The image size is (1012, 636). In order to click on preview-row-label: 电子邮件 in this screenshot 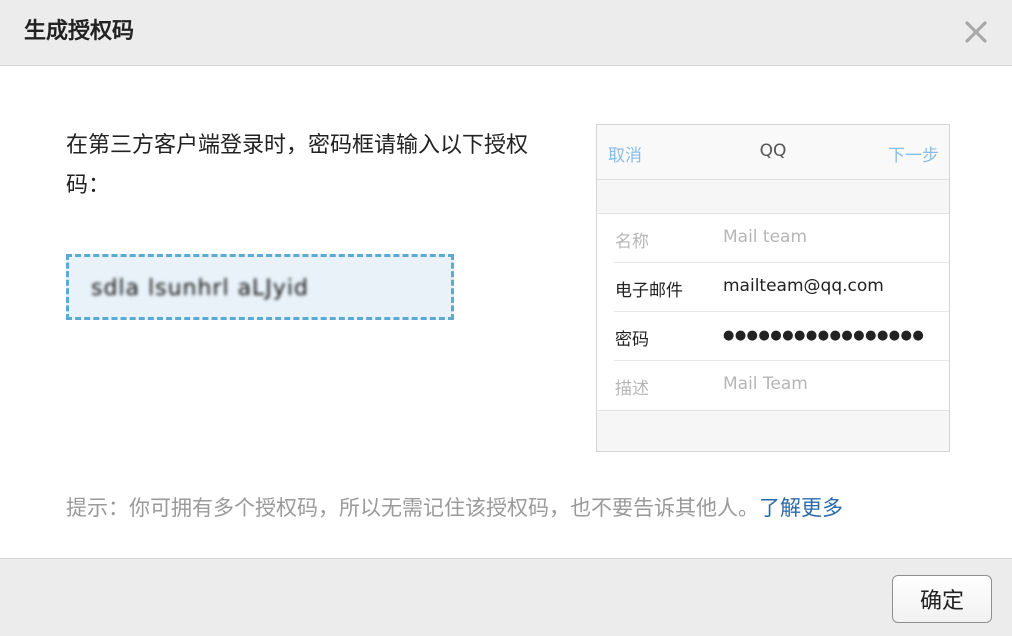, I will do `click(649, 291)`.